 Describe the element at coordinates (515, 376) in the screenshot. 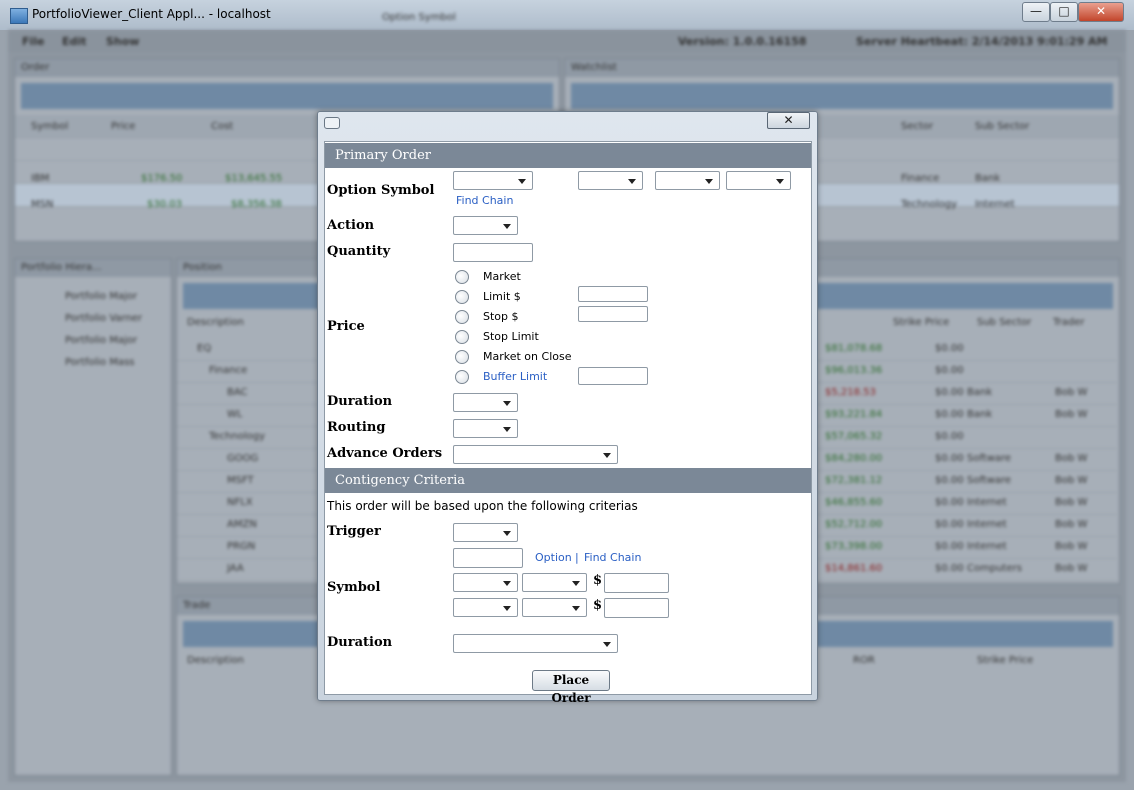

I see `buffer-limit-link: Buffer Limit` at that location.